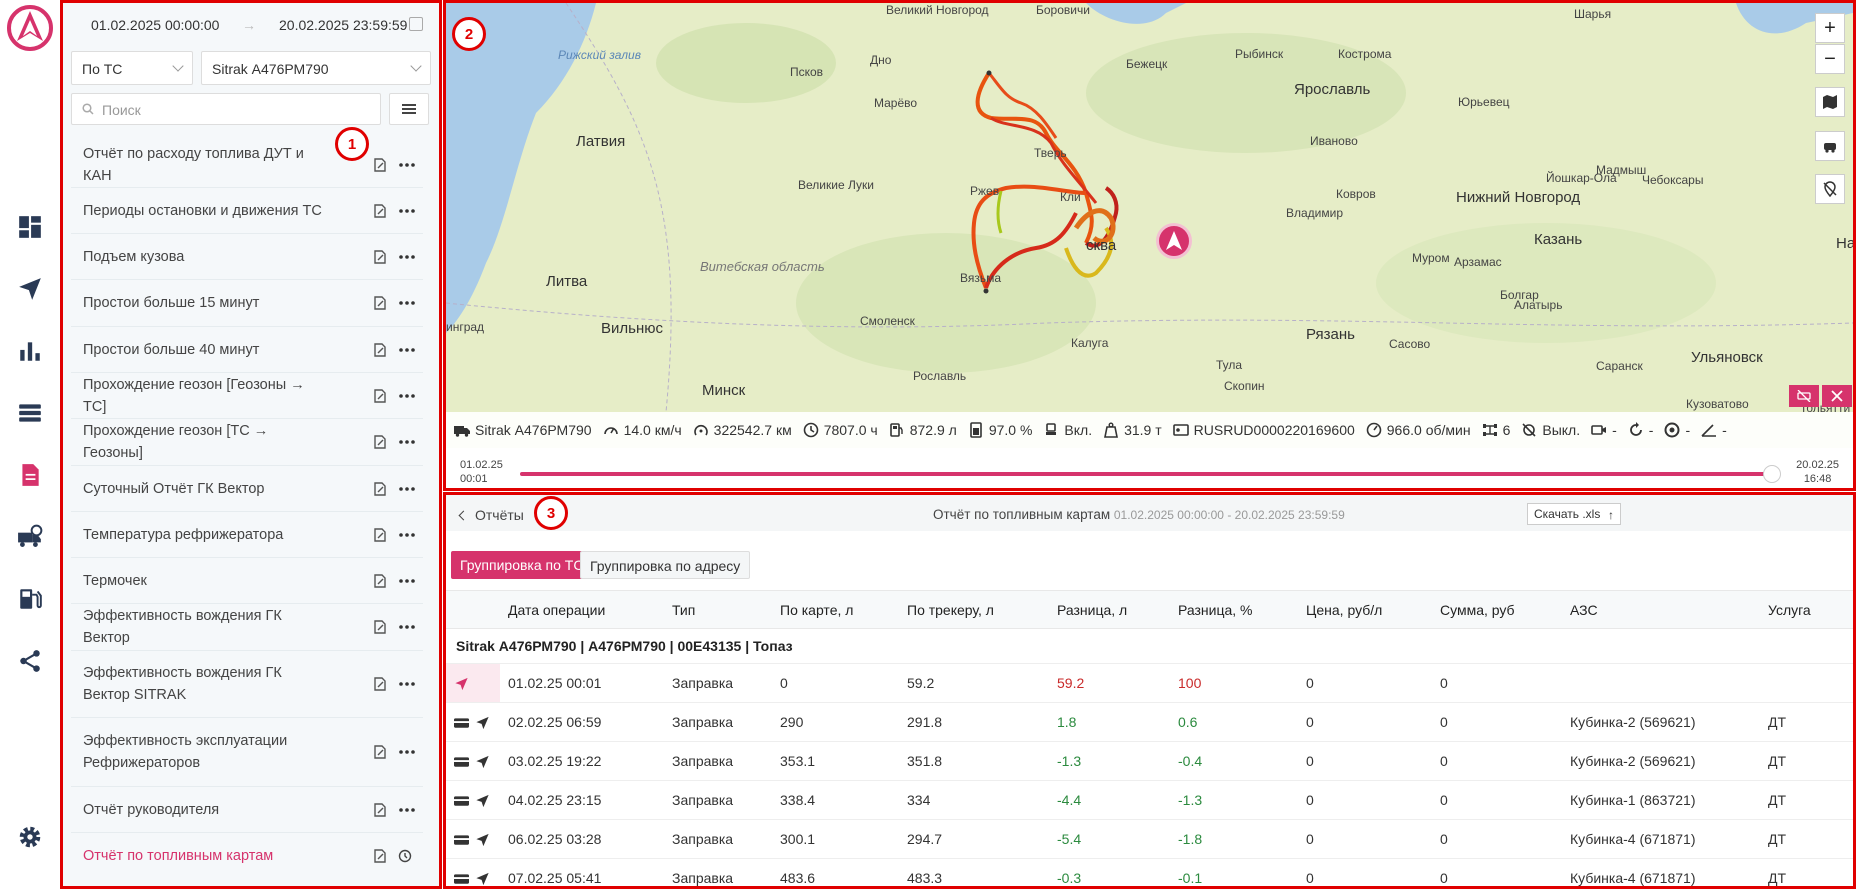 The height and width of the screenshot is (889, 1856). I want to click on report-item: Простои больше 40 минут, so click(247, 350).